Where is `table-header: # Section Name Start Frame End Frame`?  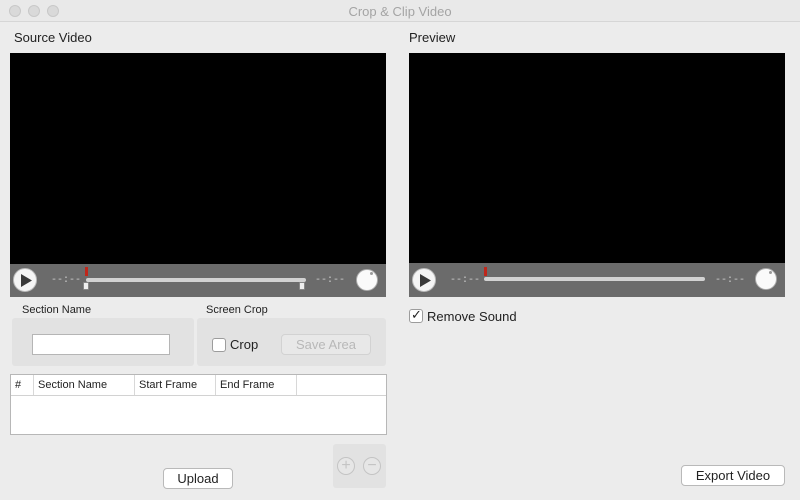 table-header: # Section Name Start Frame End Frame is located at coordinates (198, 385).